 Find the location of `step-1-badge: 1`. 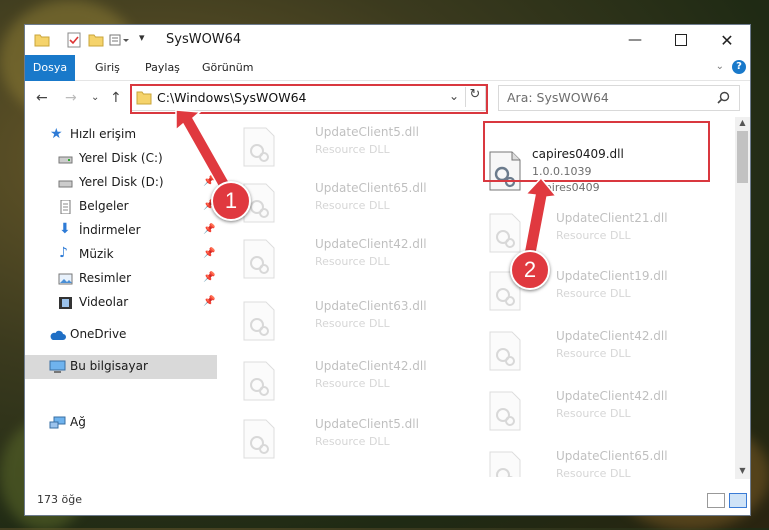

step-1-badge: 1 is located at coordinates (231, 201).